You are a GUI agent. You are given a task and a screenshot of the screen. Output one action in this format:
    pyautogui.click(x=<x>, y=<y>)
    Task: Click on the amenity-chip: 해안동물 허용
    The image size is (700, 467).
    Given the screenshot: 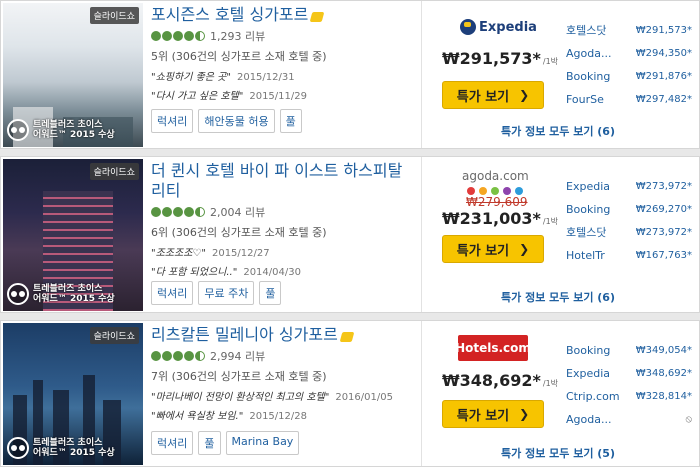 What is the action you would take?
    pyautogui.click(x=236, y=121)
    